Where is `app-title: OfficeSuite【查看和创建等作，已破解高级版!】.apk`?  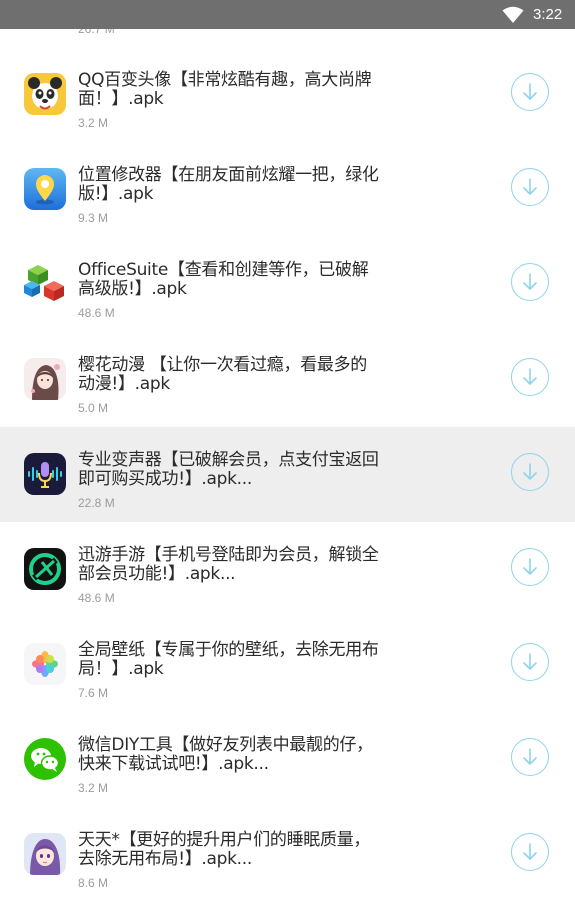 app-title: OfficeSuite【查看和创建等作，已破解高级版!】.apk is located at coordinates (223, 279).